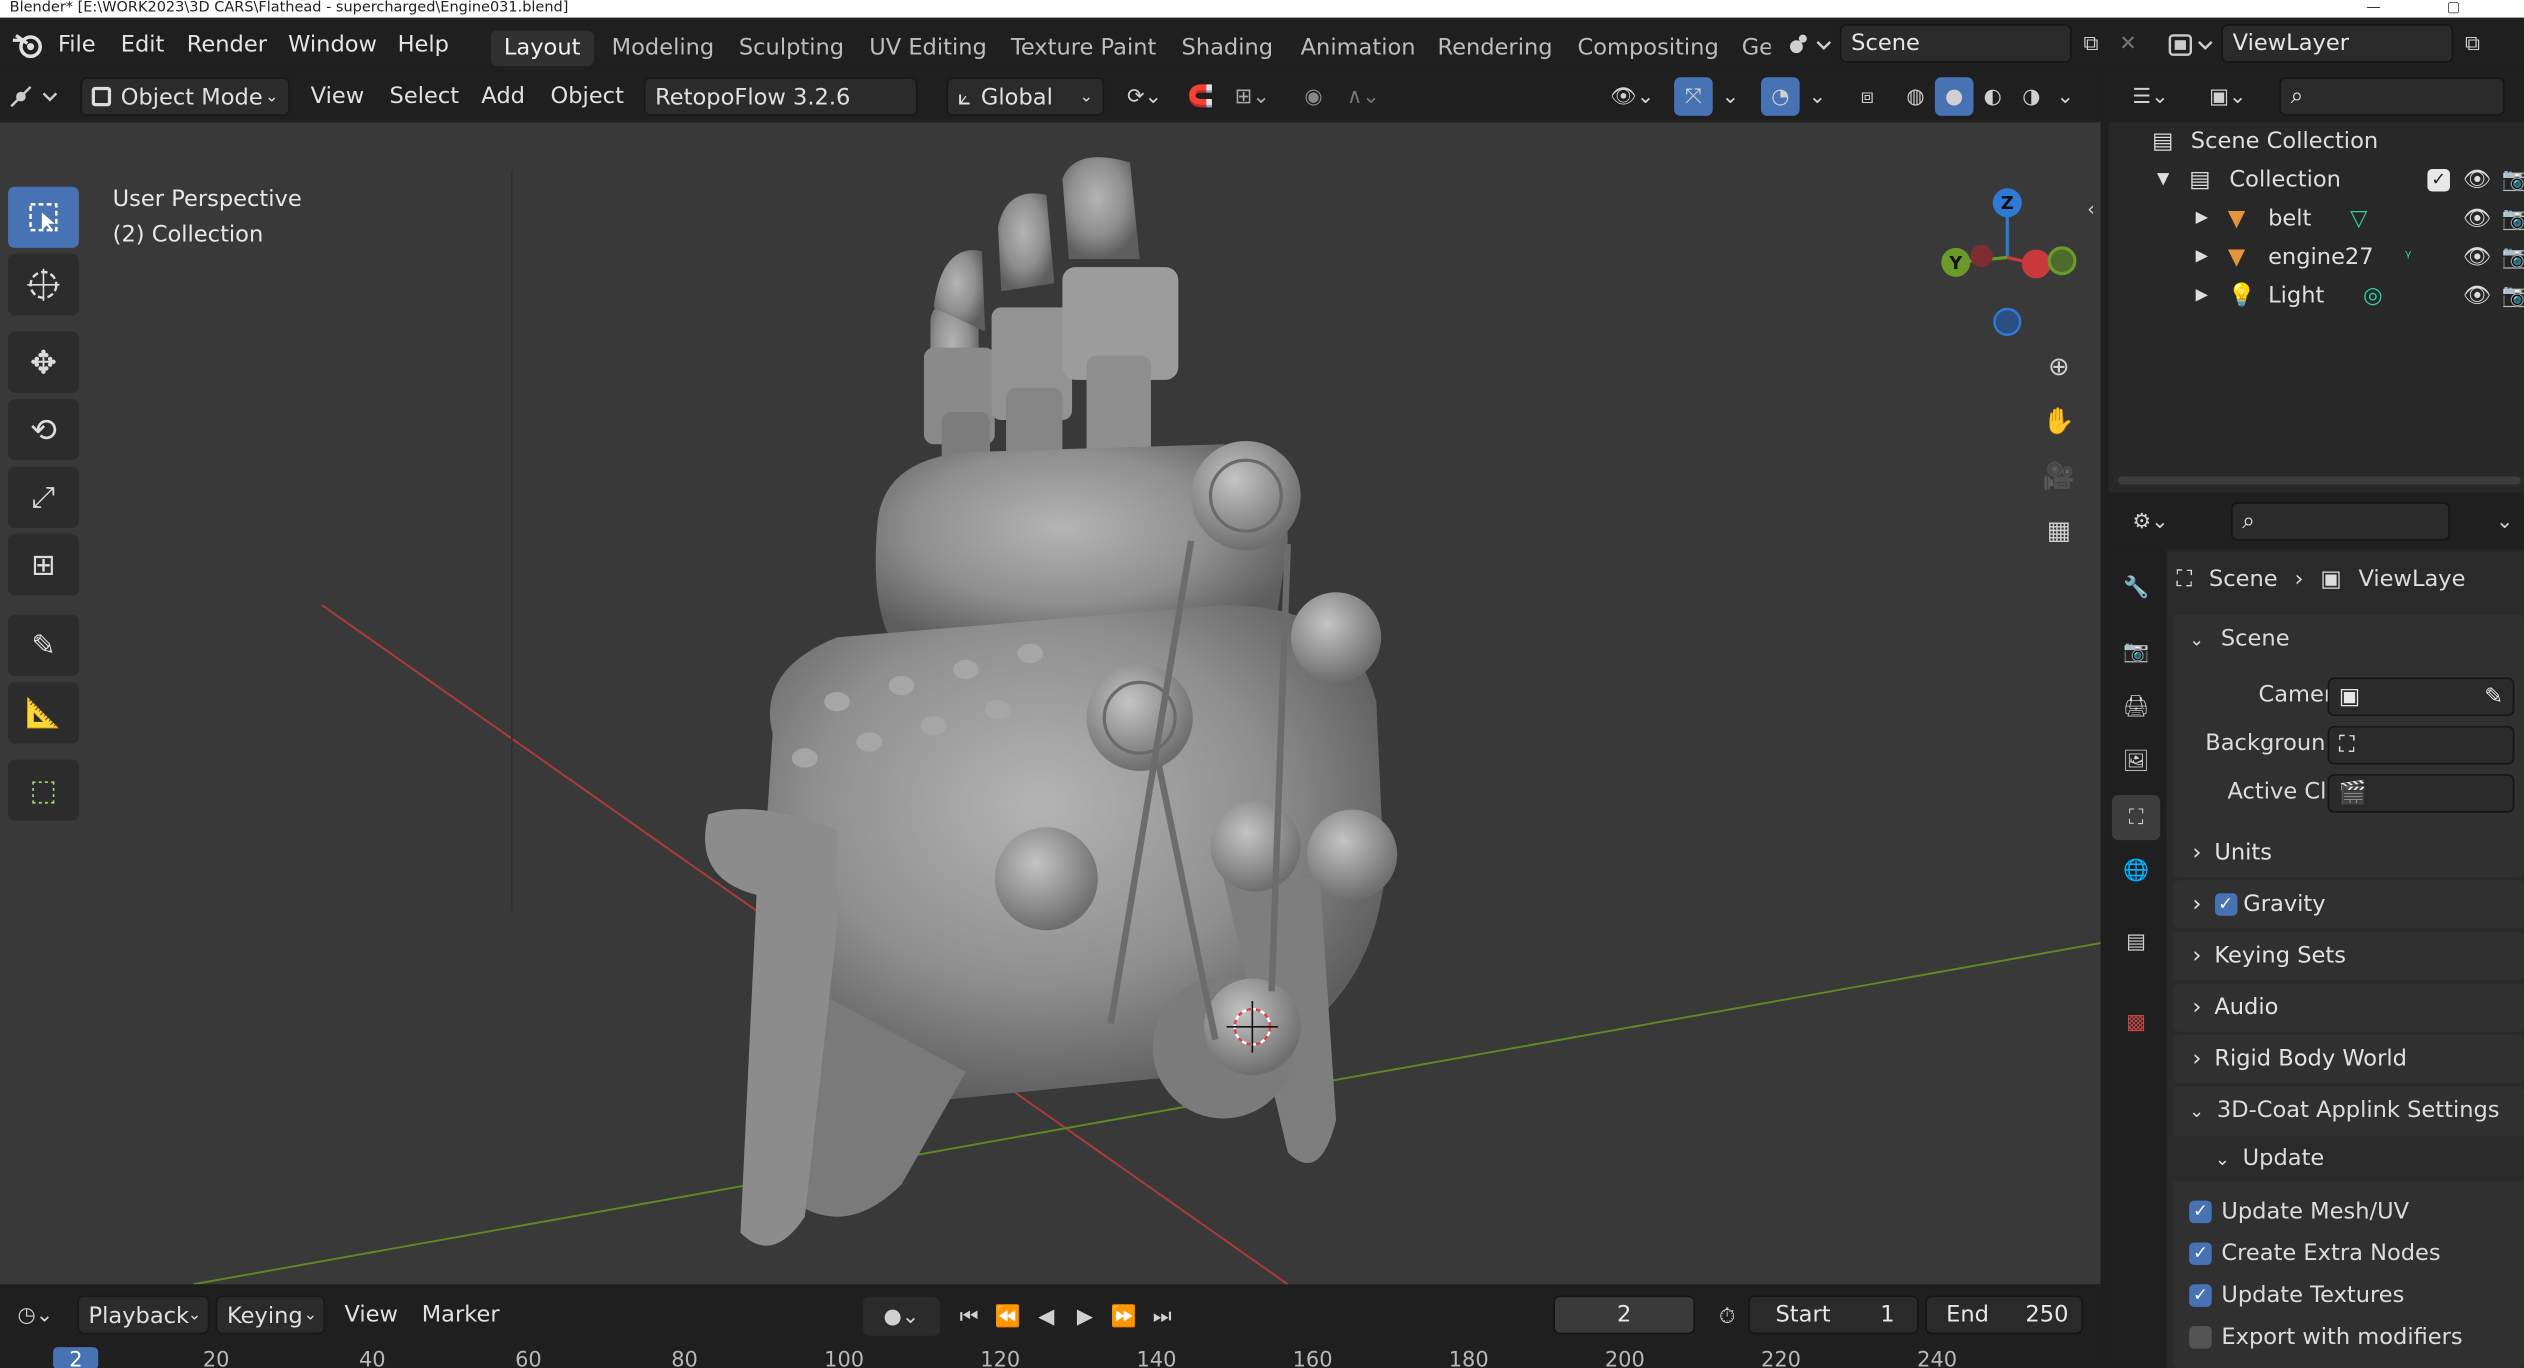  Describe the element at coordinates (2337, 43) in the screenshot. I see `viewlayer-name-field: ViewLayer` at that location.